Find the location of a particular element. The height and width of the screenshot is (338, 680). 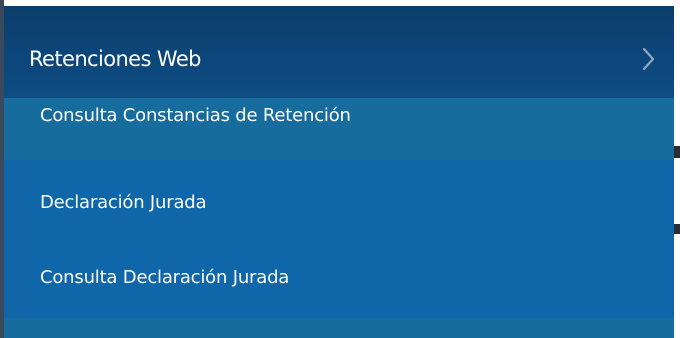

menu-item-label: Consulta Declaración Jurada is located at coordinates (165, 277).